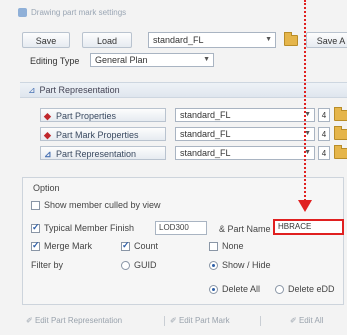 The image size is (347, 335). I want to click on part-mark-properties-select: standard_FL ▼, so click(245, 134).